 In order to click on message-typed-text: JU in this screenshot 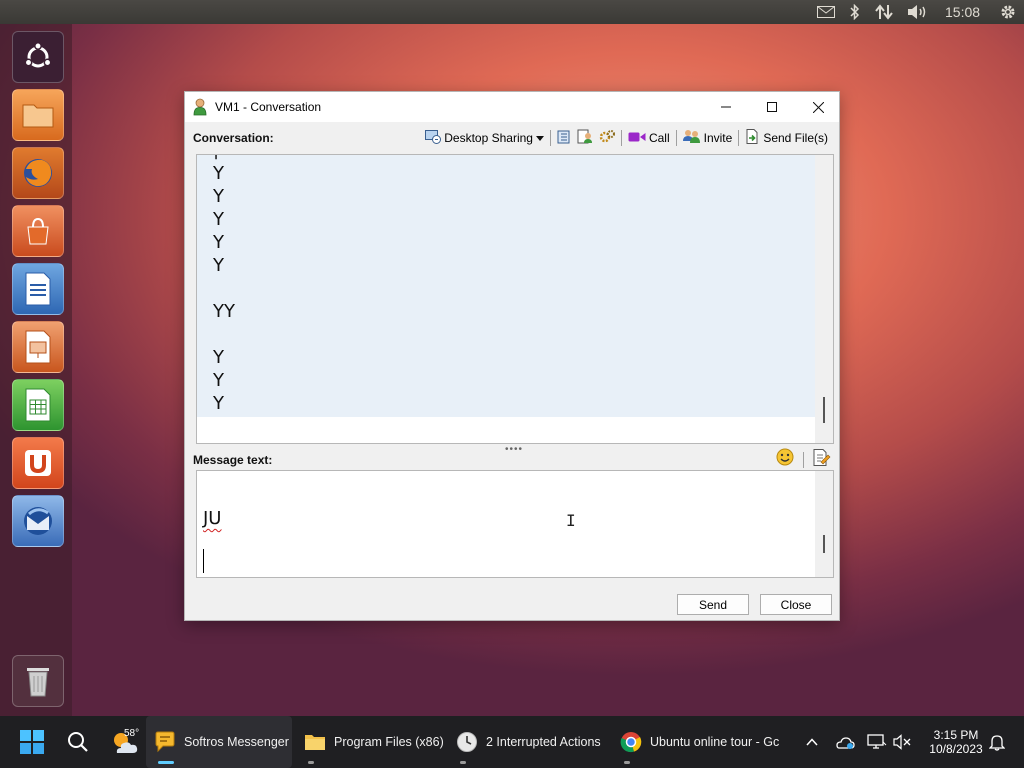, I will do `click(212, 518)`.